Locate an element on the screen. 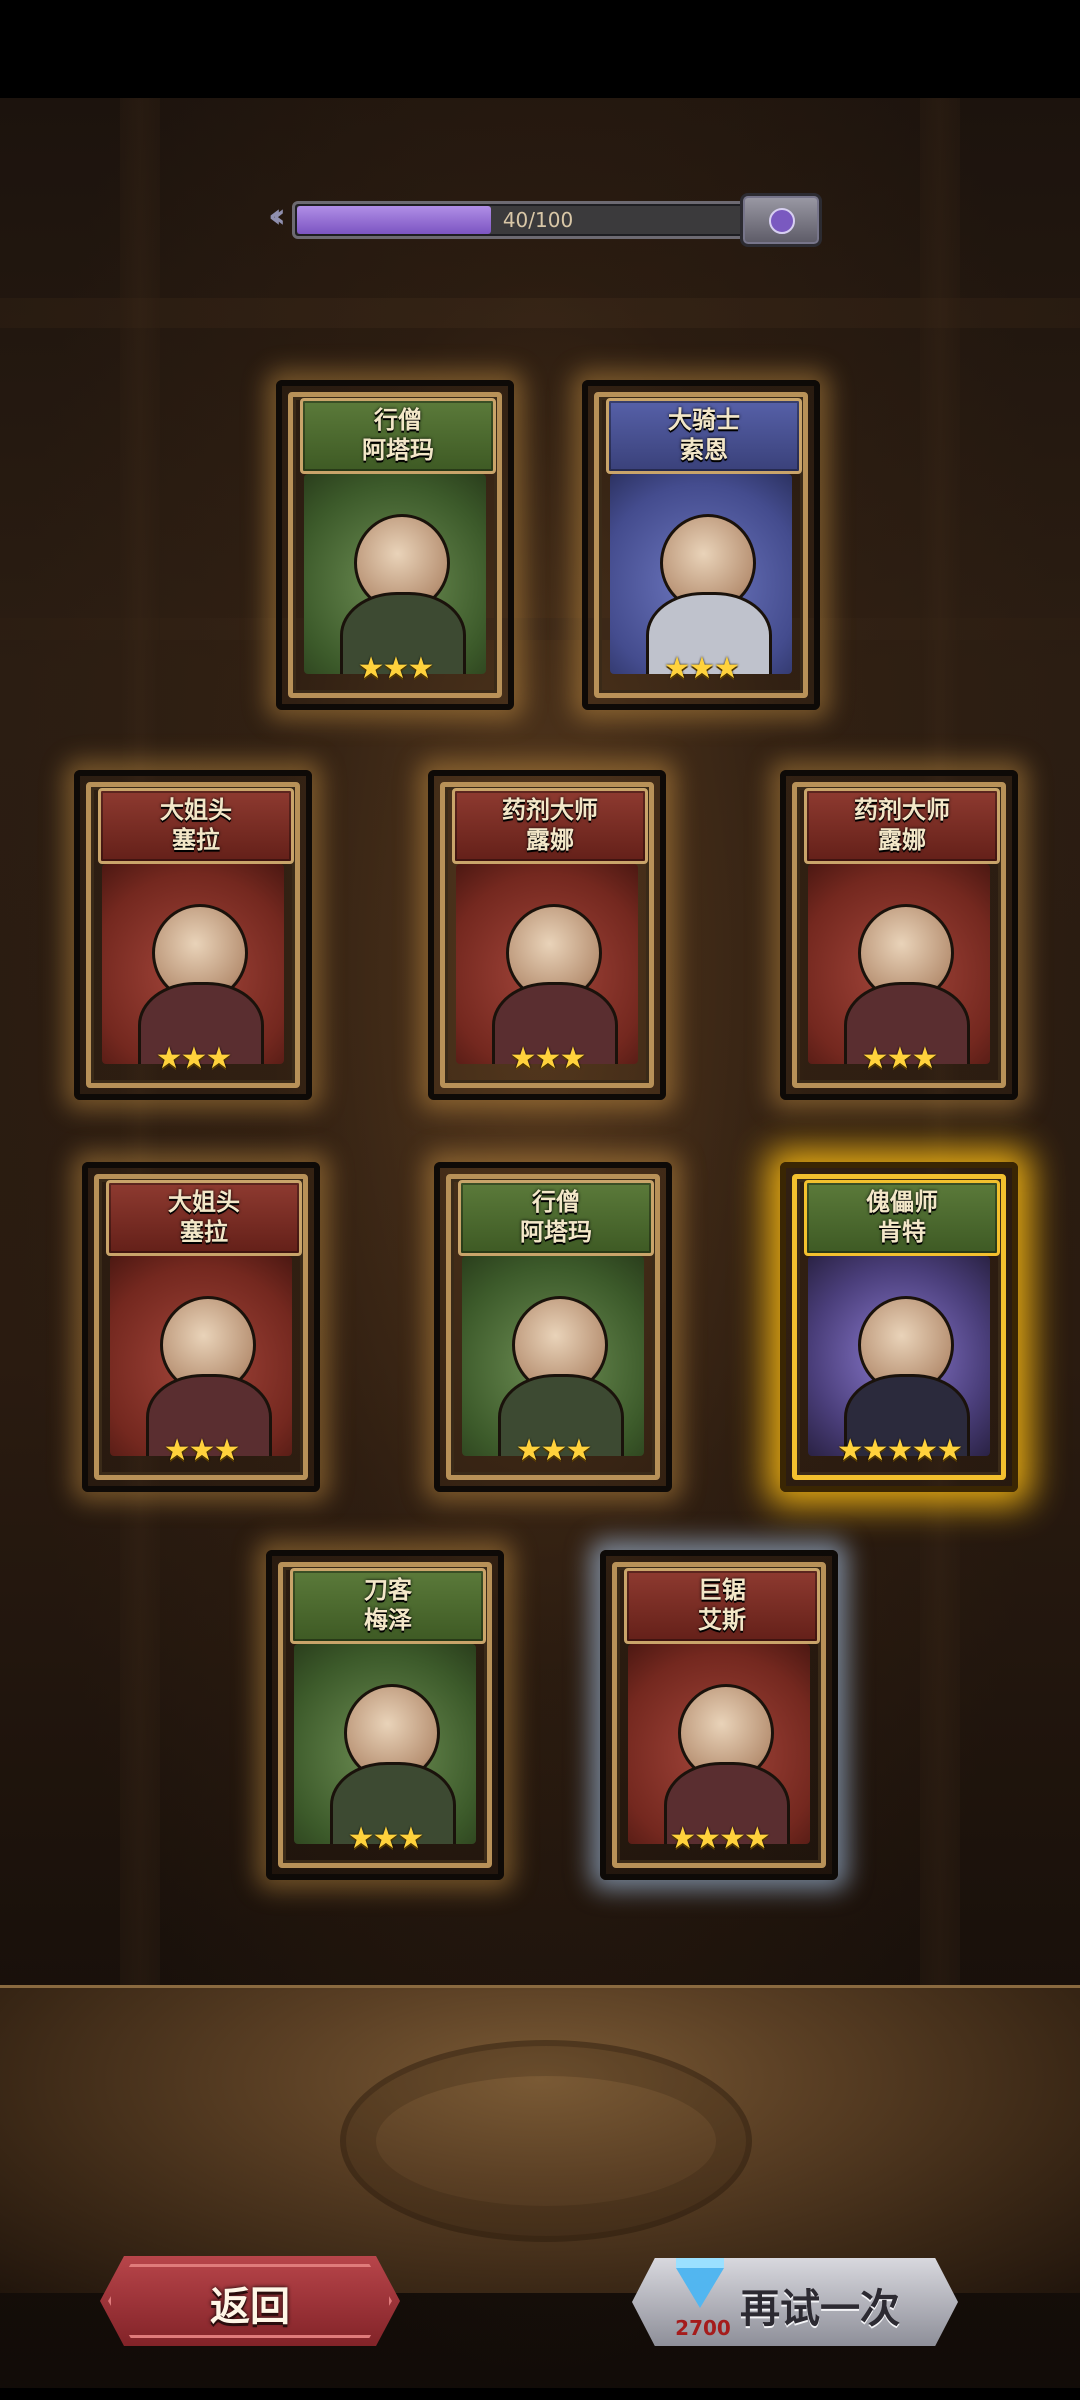 This screenshot has width=1080, height=2400. progress-label: 40/100 is located at coordinates (538, 220).